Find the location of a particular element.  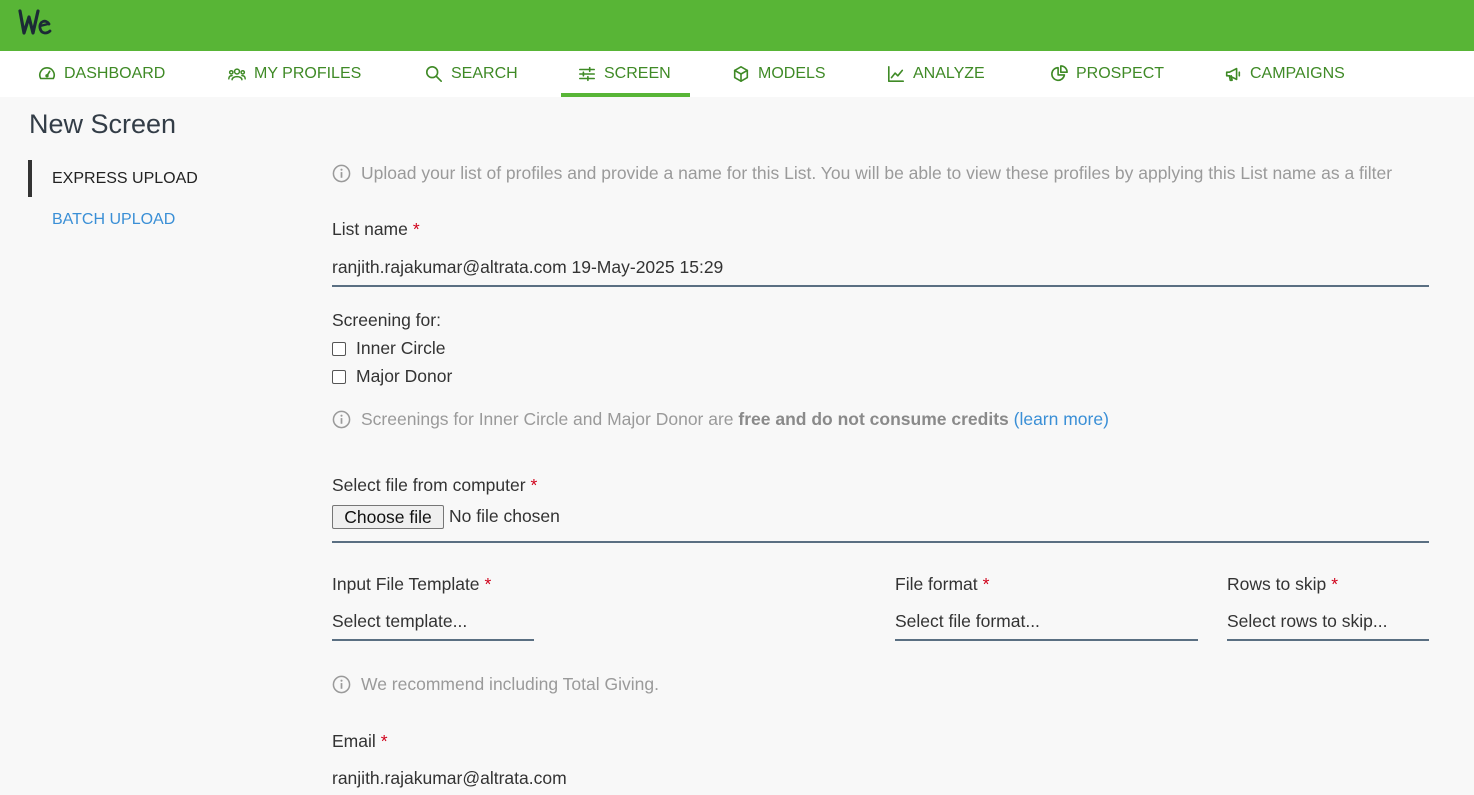

nav-campaigns: CAMPAIGNS is located at coordinates (1284, 74).